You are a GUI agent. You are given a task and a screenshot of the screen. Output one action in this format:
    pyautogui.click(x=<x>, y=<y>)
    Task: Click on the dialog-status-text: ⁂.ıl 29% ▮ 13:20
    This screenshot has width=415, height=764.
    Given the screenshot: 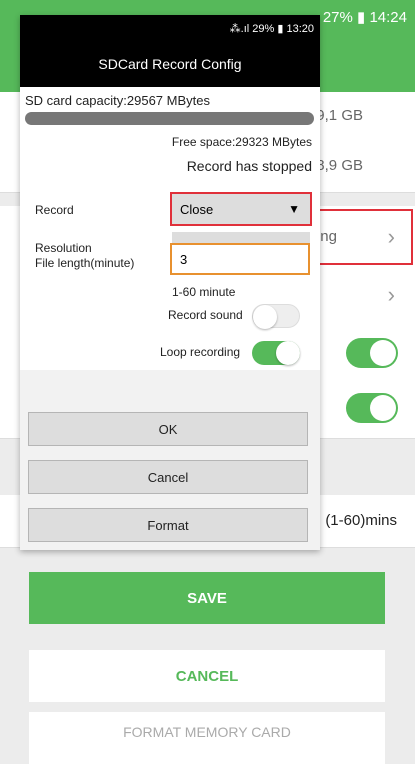 What is the action you would take?
    pyautogui.click(x=271, y=29)
    